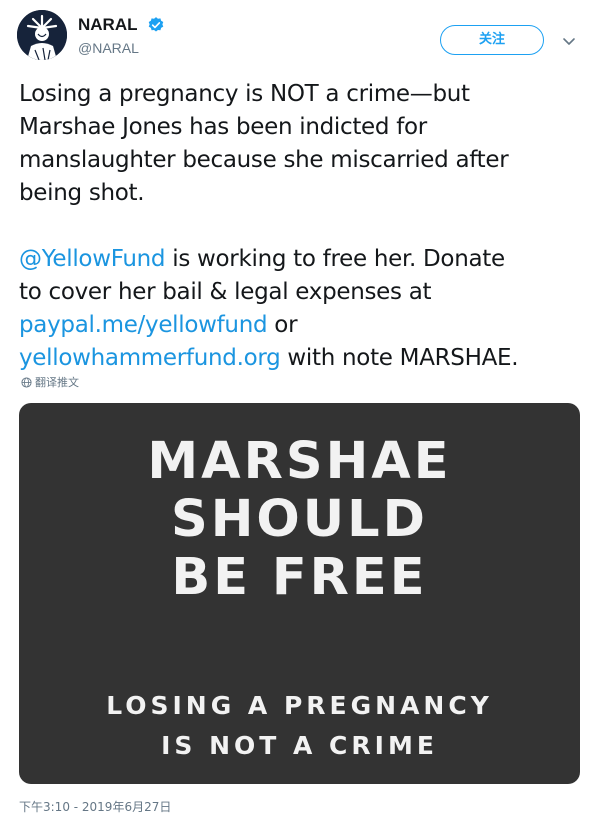 The width and height of the screenshot is (605, 823). Describe the element at coordinates (244, 94) in the screenshot. I see `tweet-line: Losing a pregnancy is NOT a crime—but` at that location.